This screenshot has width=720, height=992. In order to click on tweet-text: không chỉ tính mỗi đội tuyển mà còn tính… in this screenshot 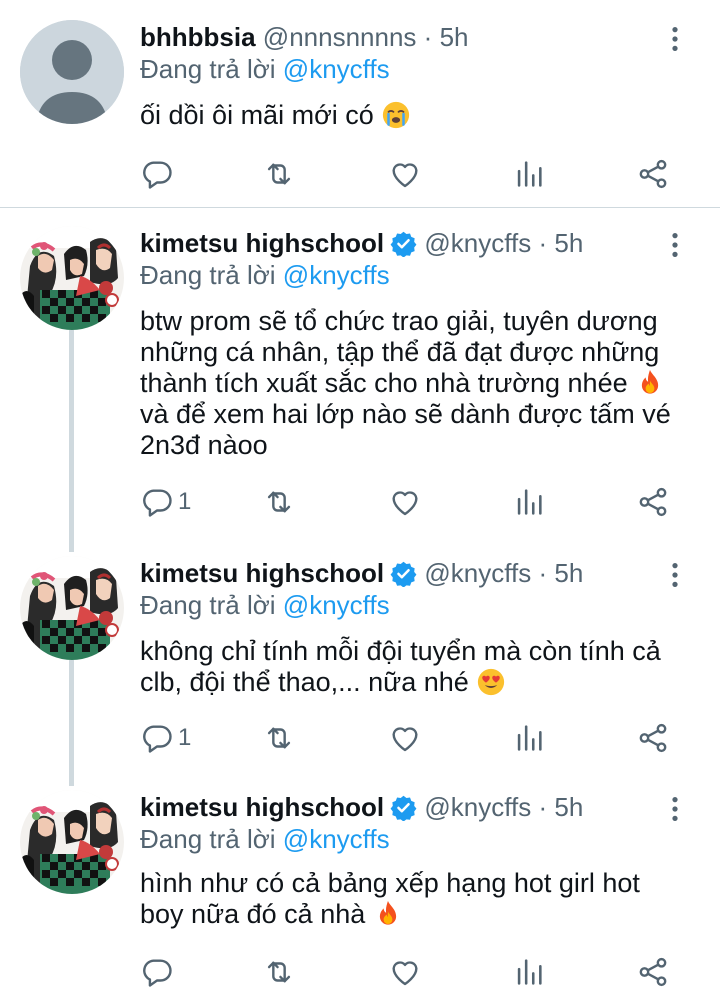, I will do `click(420, 667)`.